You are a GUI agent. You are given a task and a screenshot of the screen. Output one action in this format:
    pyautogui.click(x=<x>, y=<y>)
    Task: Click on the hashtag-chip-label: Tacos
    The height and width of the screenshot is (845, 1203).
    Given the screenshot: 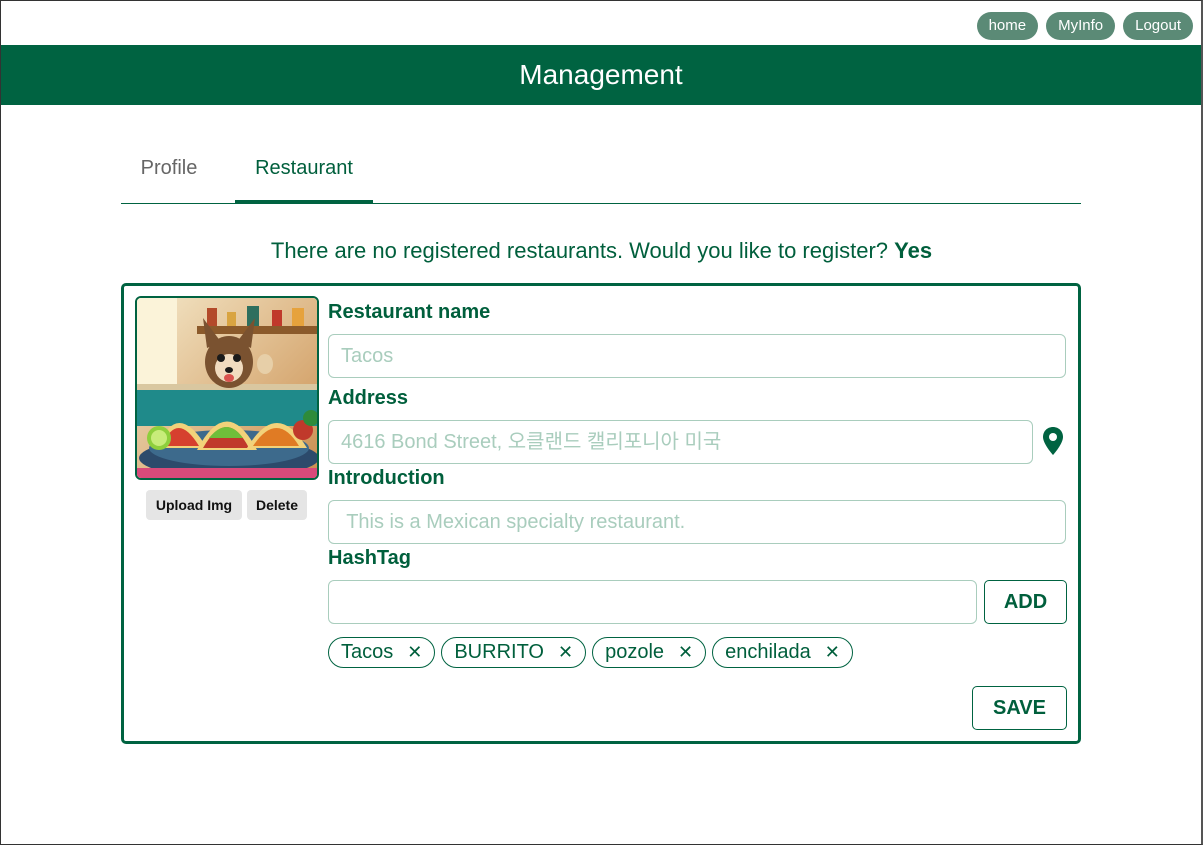 What is the action you would take?
    pyautogui.click(x=367, y=652)
    